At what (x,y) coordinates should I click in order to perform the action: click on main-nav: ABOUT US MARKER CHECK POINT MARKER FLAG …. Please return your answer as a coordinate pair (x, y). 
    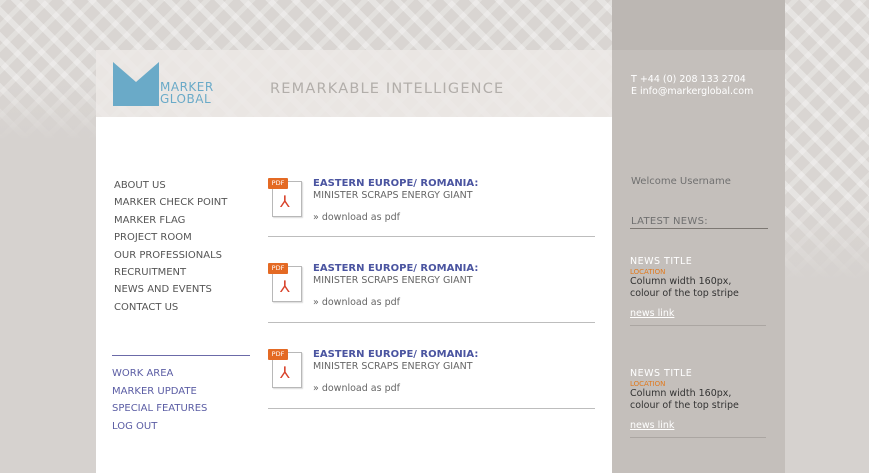
    Looking at the image, I should click on (170, 246).